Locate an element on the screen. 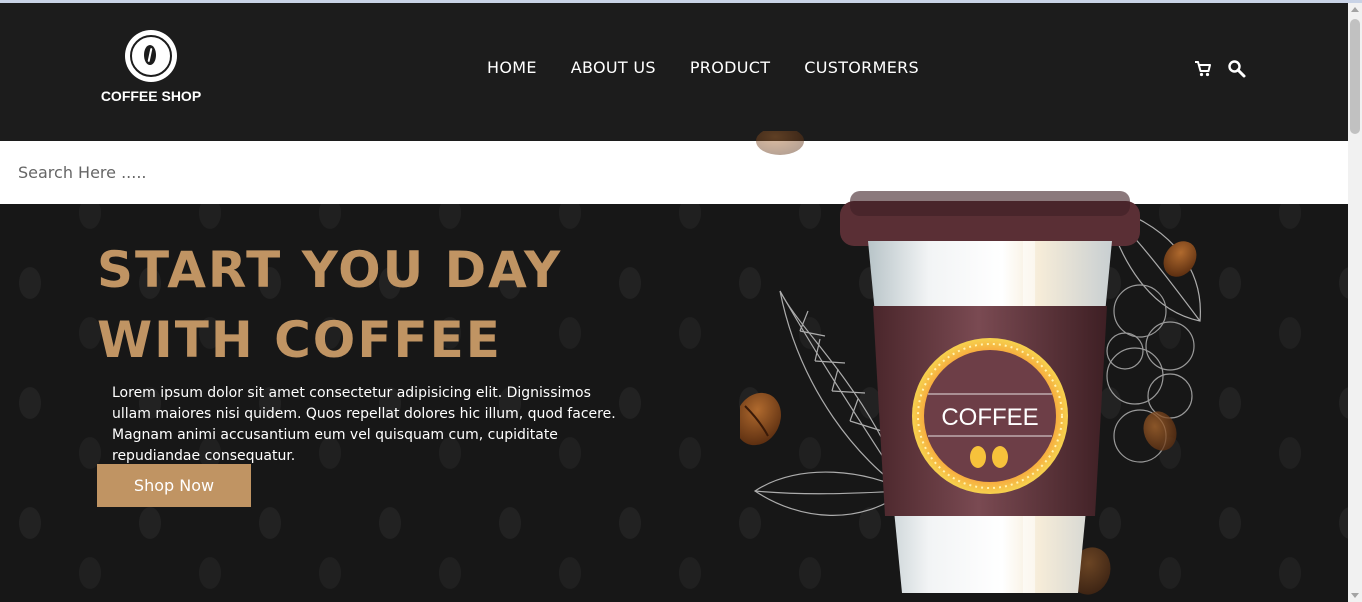 This screenshot has width=1362, height=602. nav-product: PRODUCT is located at coordinates (730, 67).